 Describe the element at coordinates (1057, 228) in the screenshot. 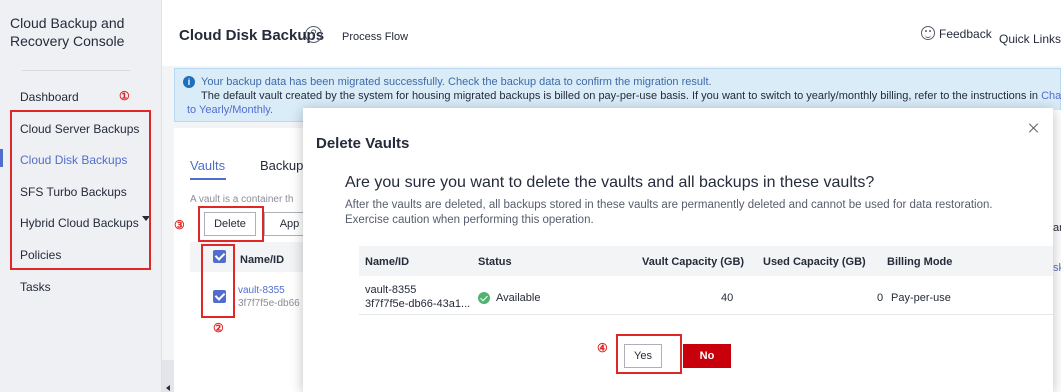

I see `right-fragment: ar` at that location.